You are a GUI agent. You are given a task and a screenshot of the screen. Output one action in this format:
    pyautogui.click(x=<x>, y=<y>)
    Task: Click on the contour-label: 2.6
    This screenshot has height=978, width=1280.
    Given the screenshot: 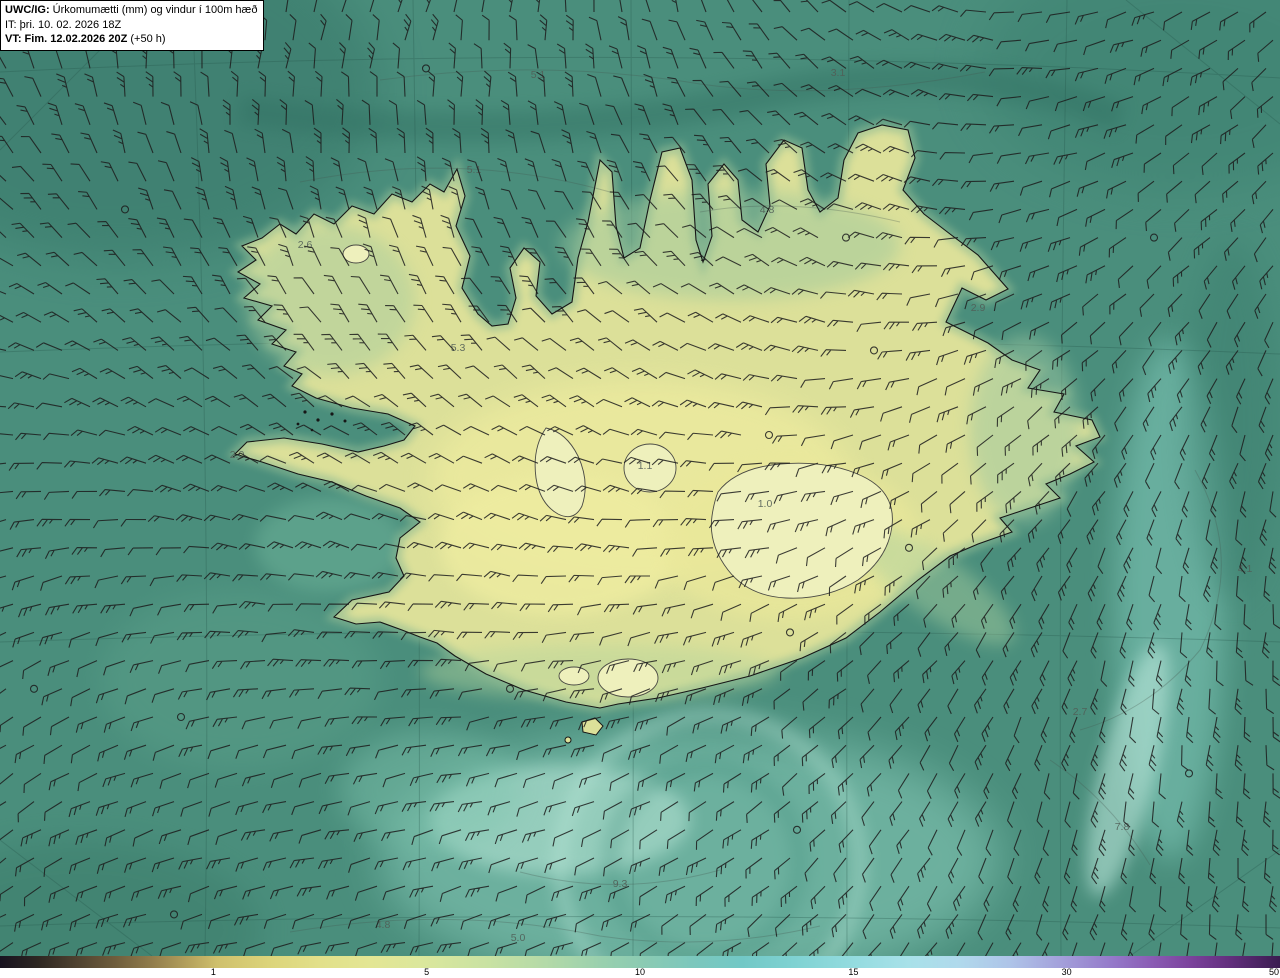 What is the action you would take?
    pyautogui.click(x=305, y=245)
    